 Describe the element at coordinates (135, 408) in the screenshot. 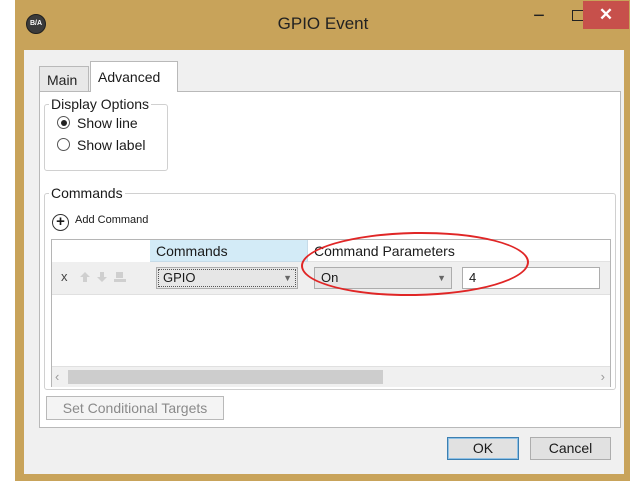

I see `set-conditional-targets-button: Set Conditional Targets` at that location.